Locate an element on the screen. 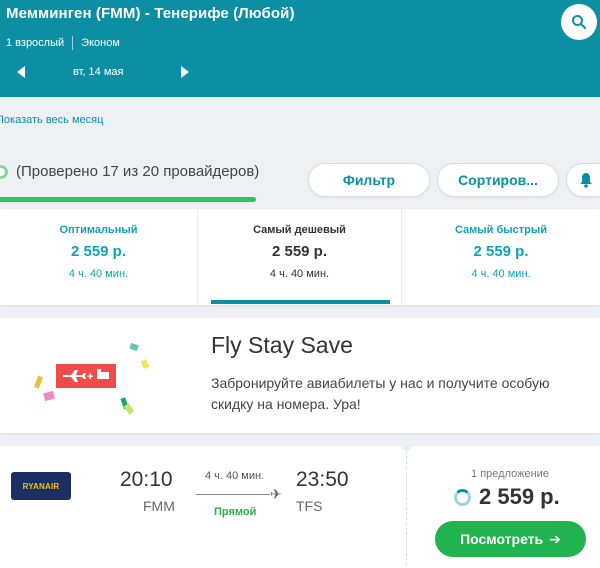 The image size is (600, 568). search-progress: (Проверено 17 из 20 провайдеров) is located at coordinates (147, 183).